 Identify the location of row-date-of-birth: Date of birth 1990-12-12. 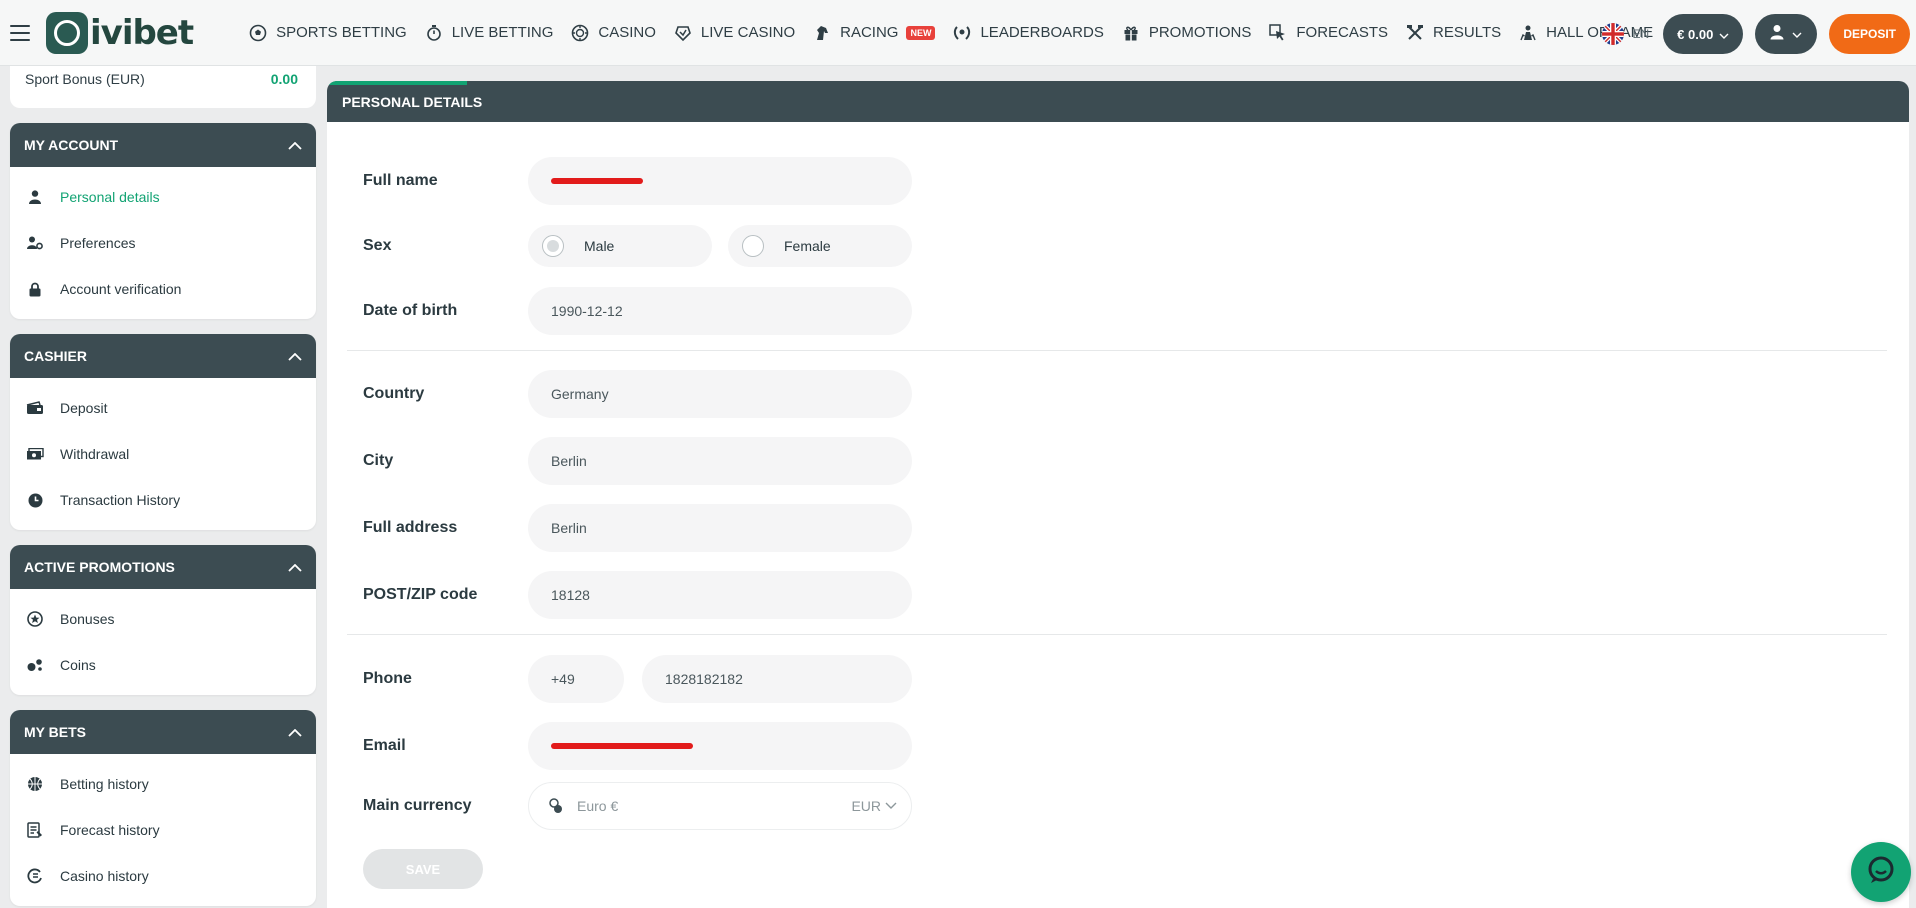
(637, 311).